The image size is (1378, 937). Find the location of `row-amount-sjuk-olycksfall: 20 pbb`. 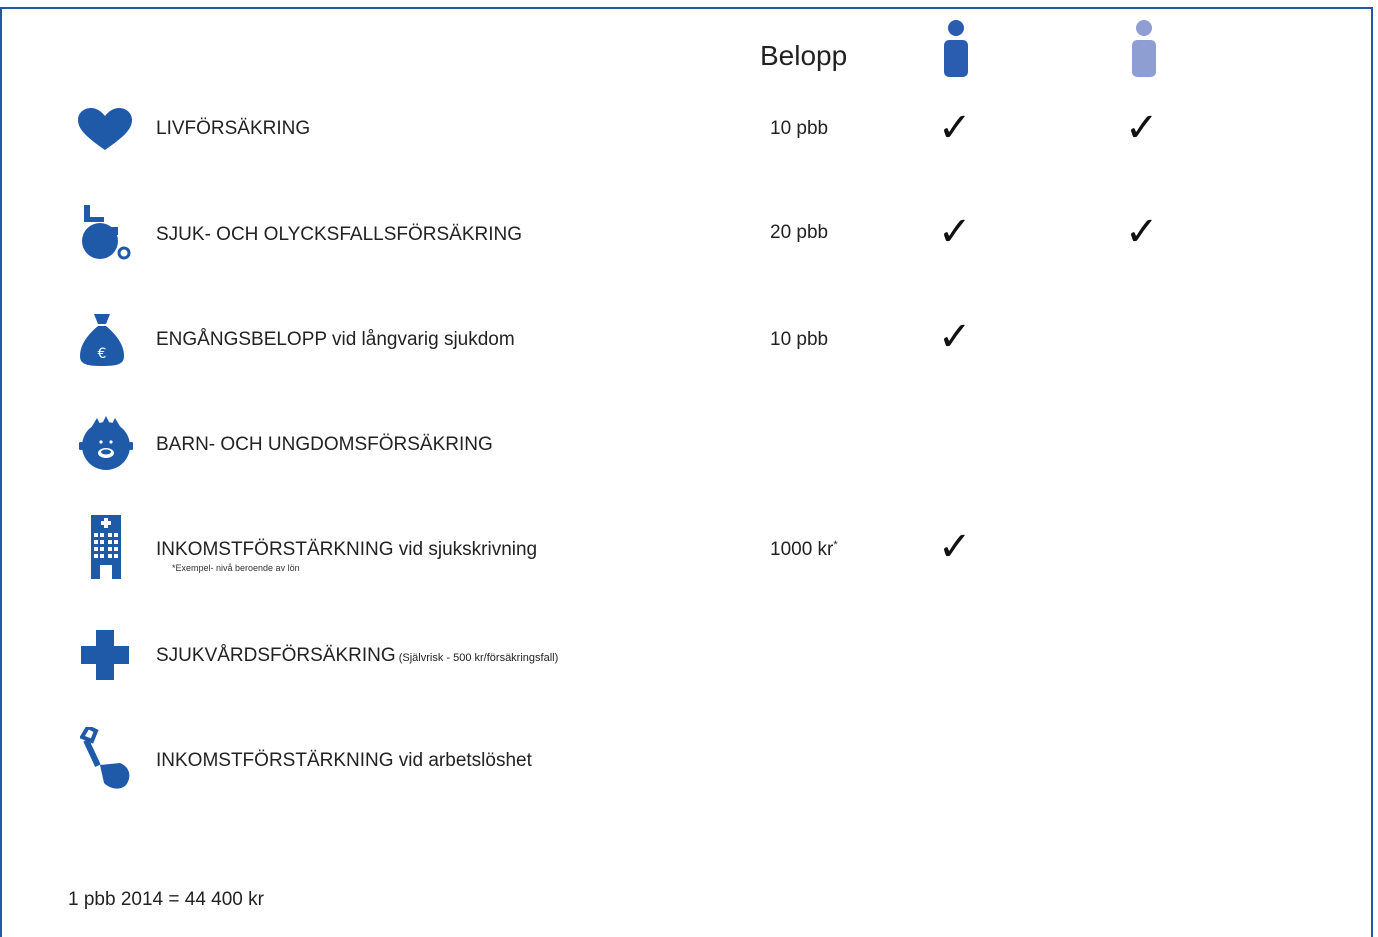

row-amount-sjuk-olycksfall: 20 pbb is located at coordinates (799, 232).